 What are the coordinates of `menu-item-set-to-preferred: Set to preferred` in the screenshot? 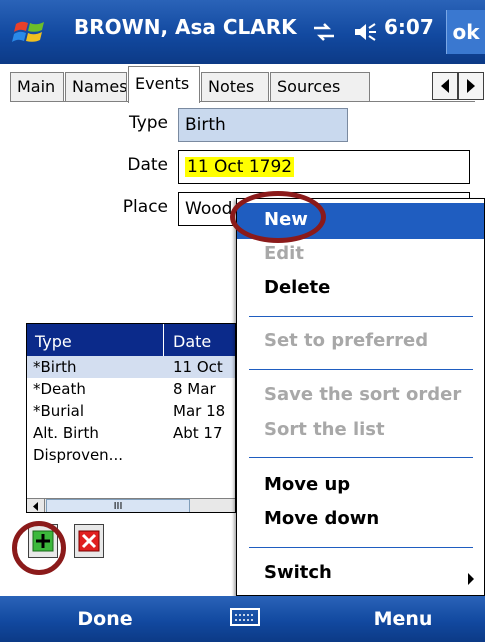 It's located at (346, 340).